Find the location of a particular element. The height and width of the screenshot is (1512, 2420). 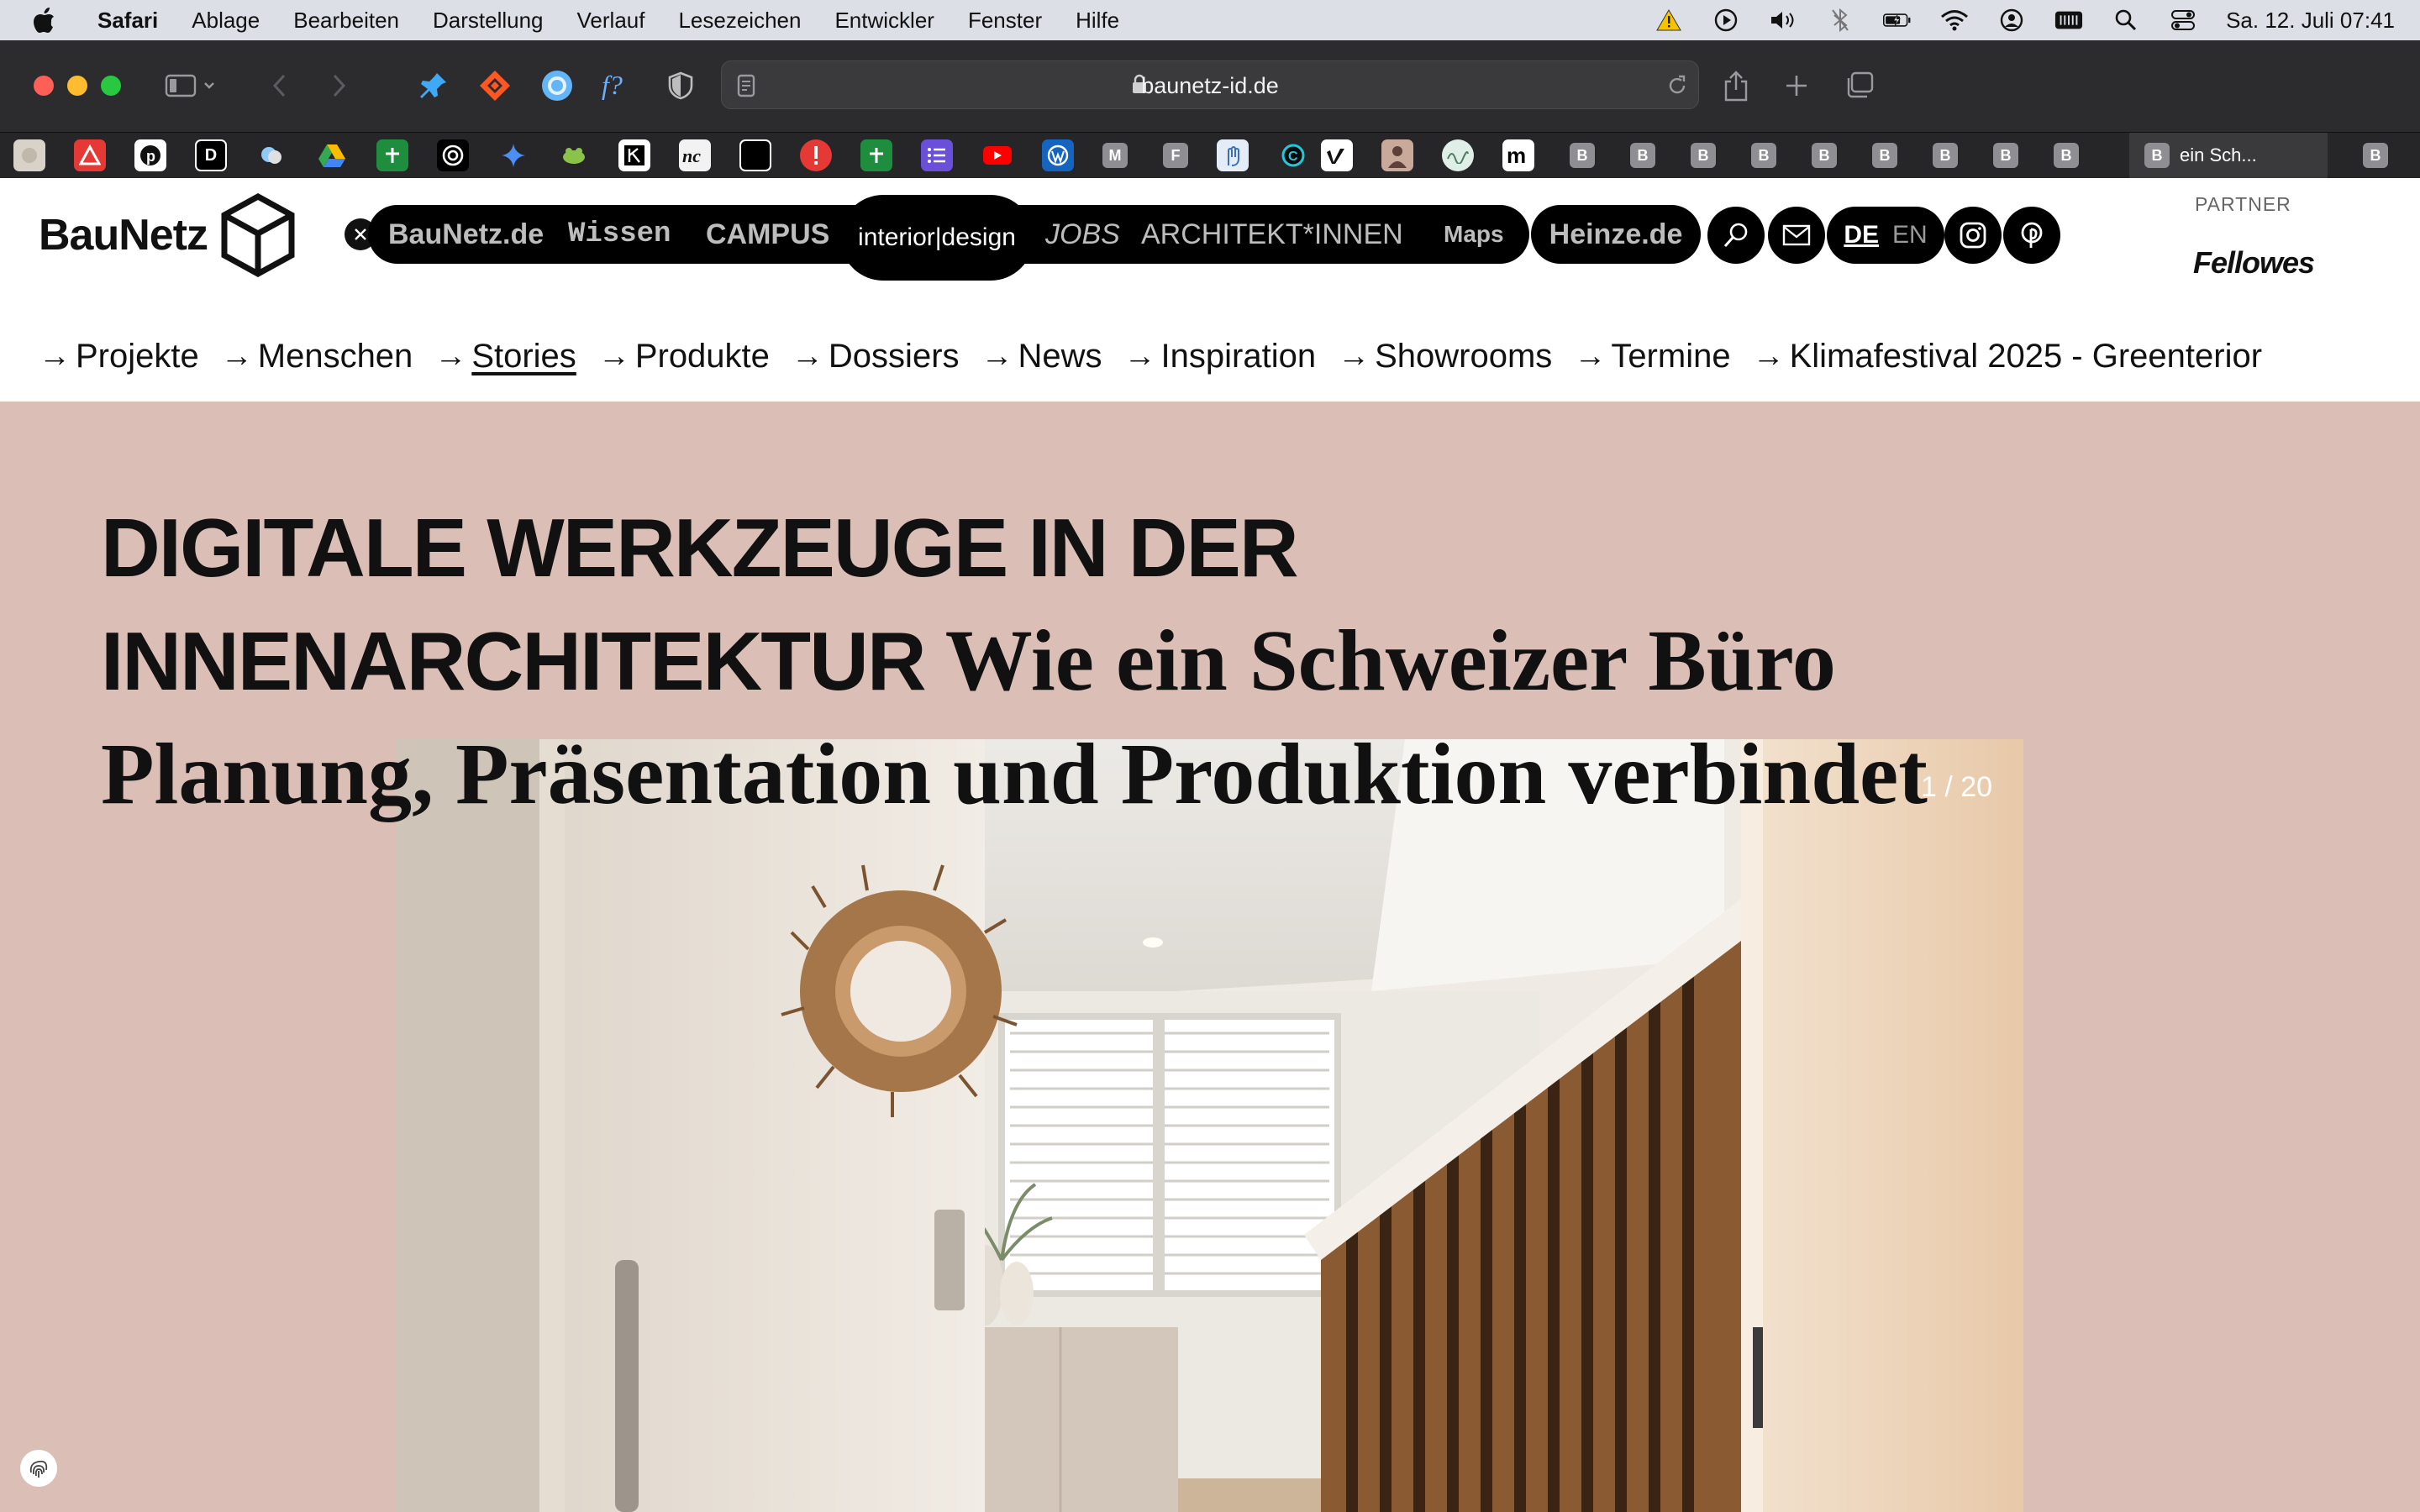

menu-entwickler: Entwickler is located at coordinates (884, 21).